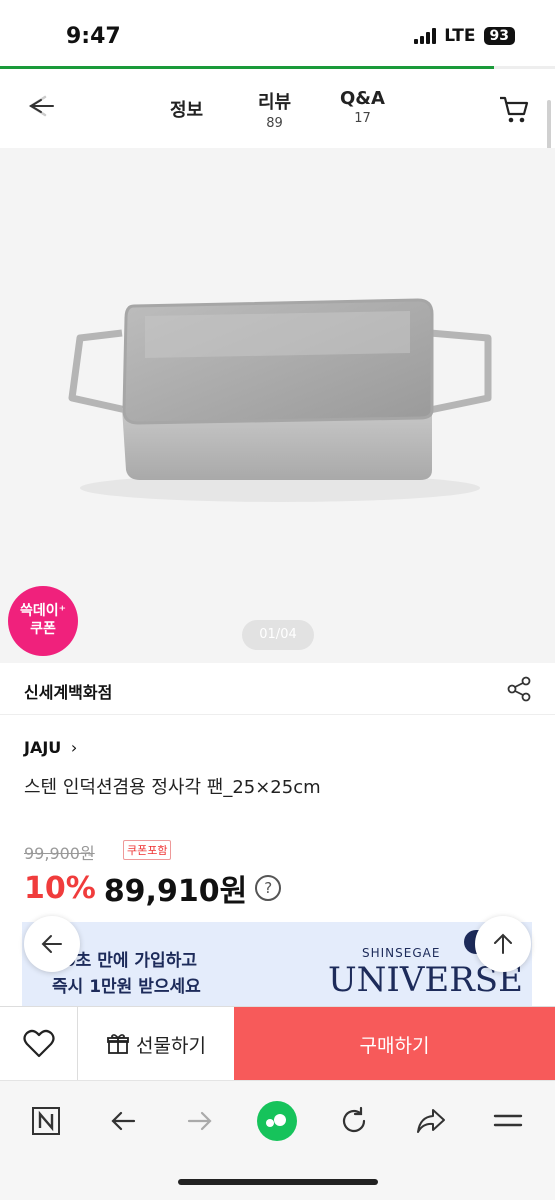 The image size is (555, 1200). I want to click on coupon-badge-line2: 쿠폰, so click(43, 629).